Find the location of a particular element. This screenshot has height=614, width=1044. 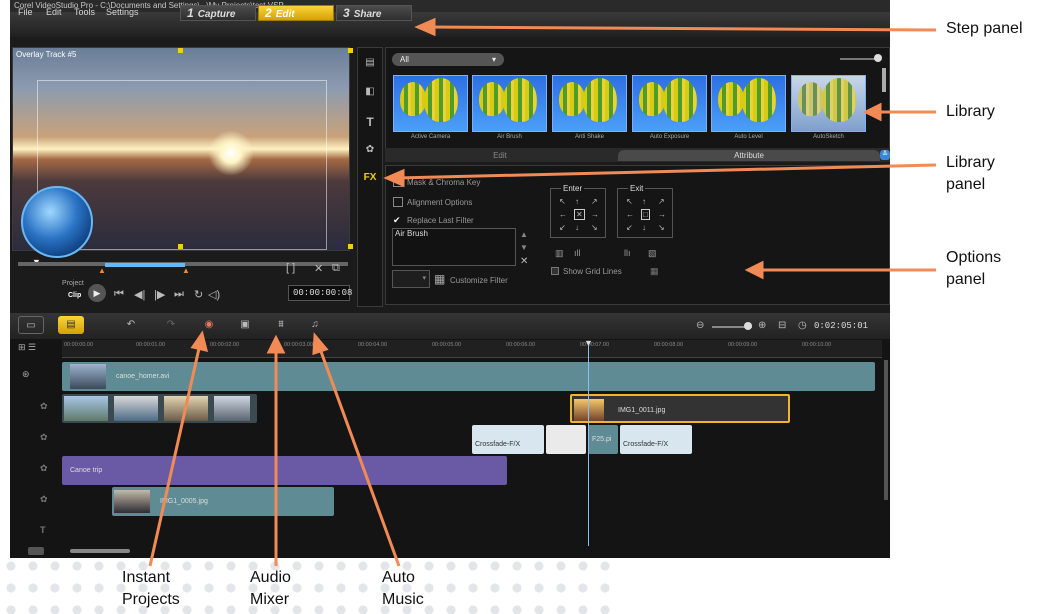

library-panel-arrowhead is located at coordinates (394, 178).